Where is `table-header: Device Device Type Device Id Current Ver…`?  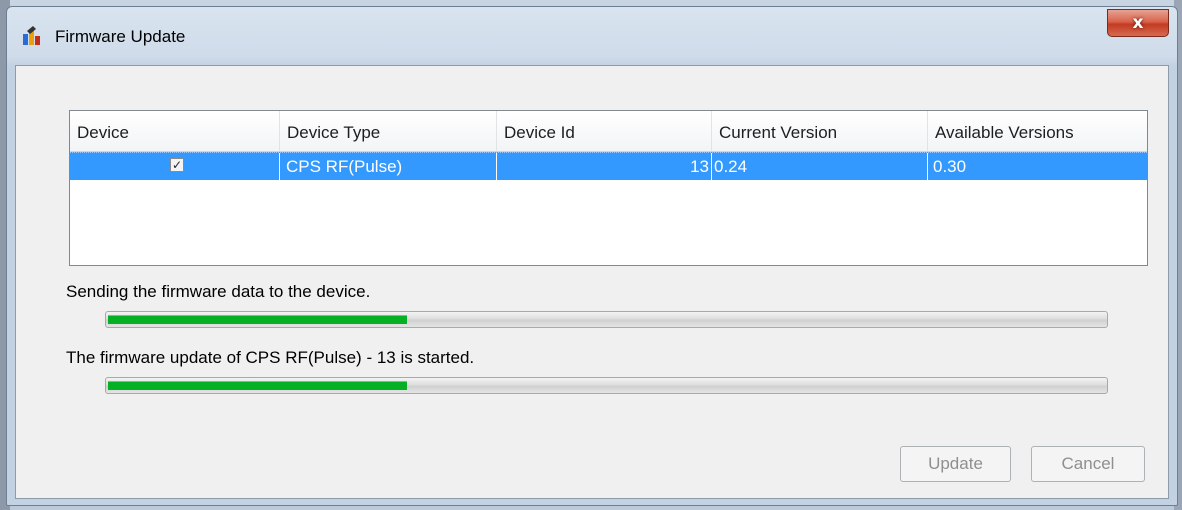 table-header: Device Device Type Device Id Current Ver… is located at coordinates (608, 131).